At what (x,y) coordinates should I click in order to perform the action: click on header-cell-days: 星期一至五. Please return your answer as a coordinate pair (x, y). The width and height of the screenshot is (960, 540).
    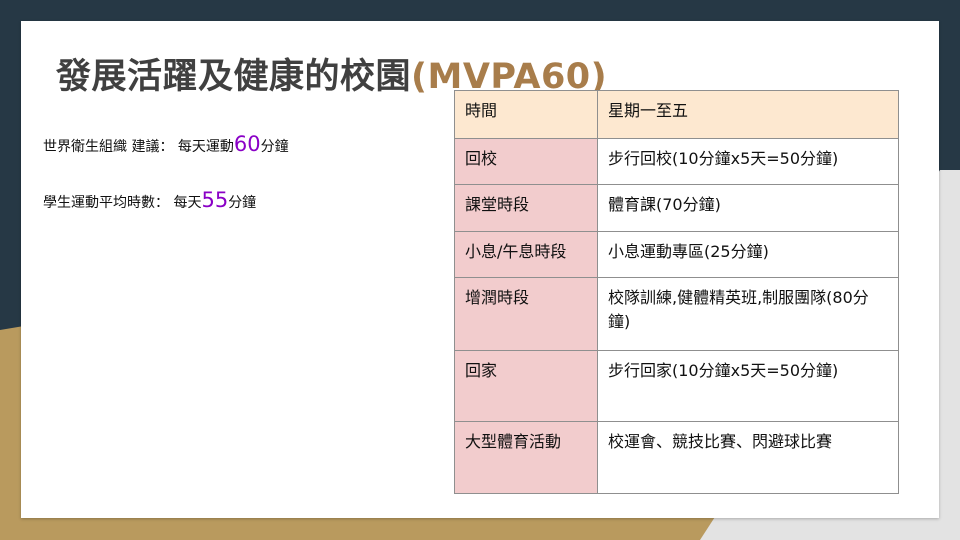
    Looking at the image, I should click on (748, 114).